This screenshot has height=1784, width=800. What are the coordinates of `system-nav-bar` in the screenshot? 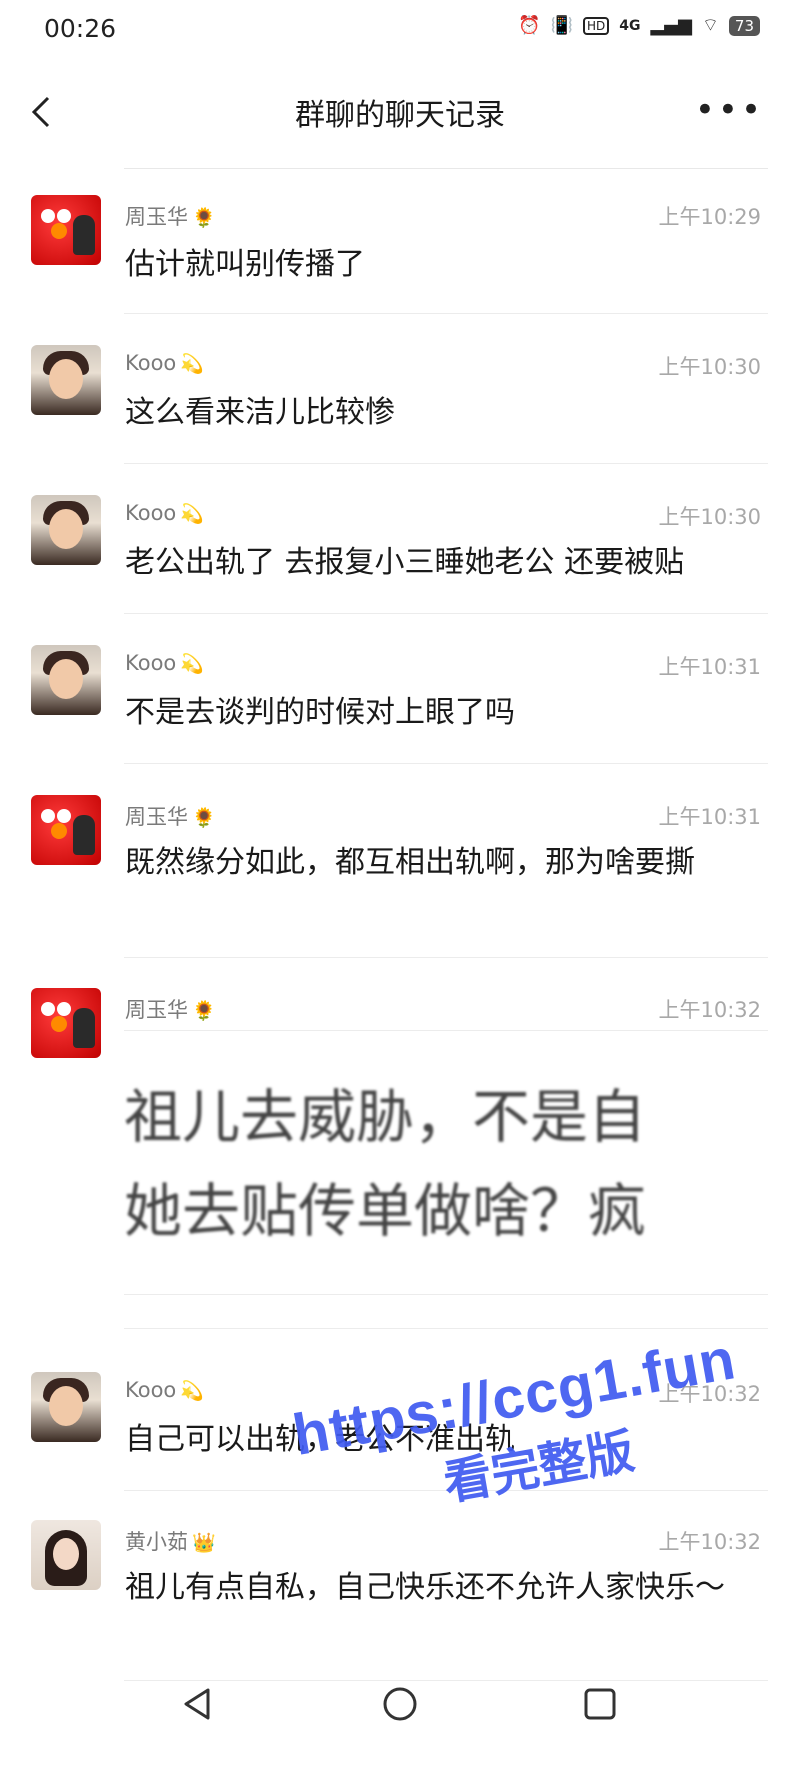 It's located at (400, 1712).